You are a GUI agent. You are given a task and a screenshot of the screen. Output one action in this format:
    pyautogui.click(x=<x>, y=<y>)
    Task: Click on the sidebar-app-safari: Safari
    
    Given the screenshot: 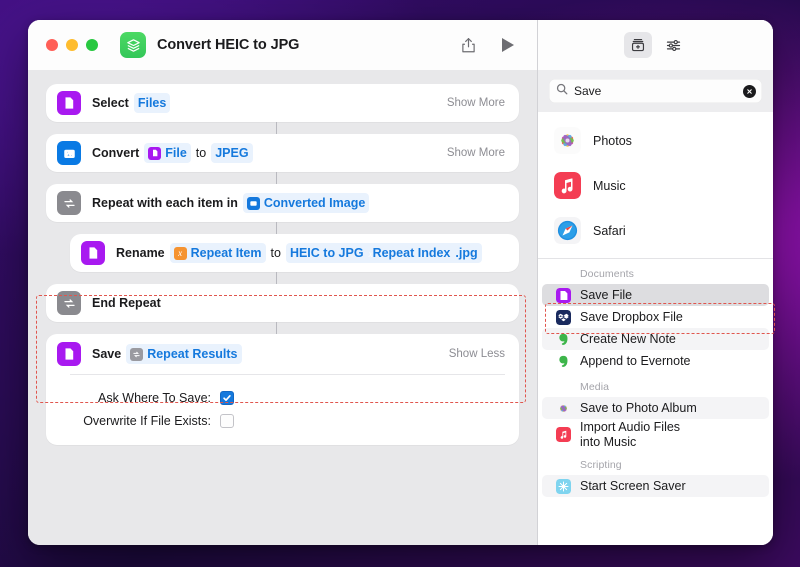 What is the action you would take?
    pyautogui.click(x=655, y=230)
    